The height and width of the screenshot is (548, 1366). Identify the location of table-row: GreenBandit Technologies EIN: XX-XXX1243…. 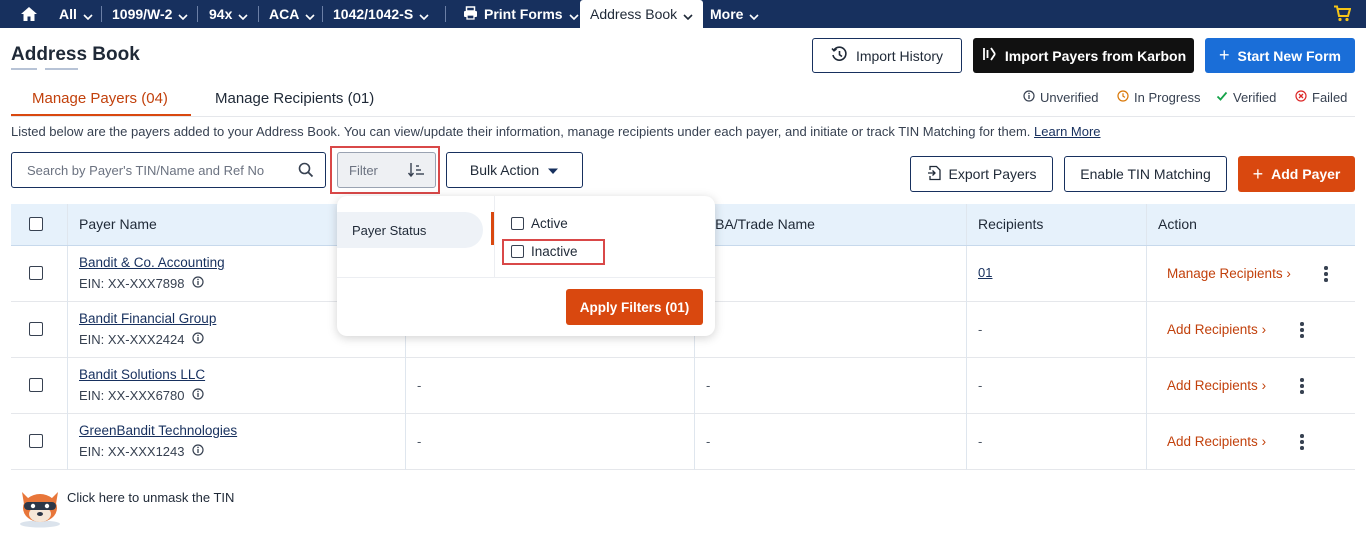
(683, 442).